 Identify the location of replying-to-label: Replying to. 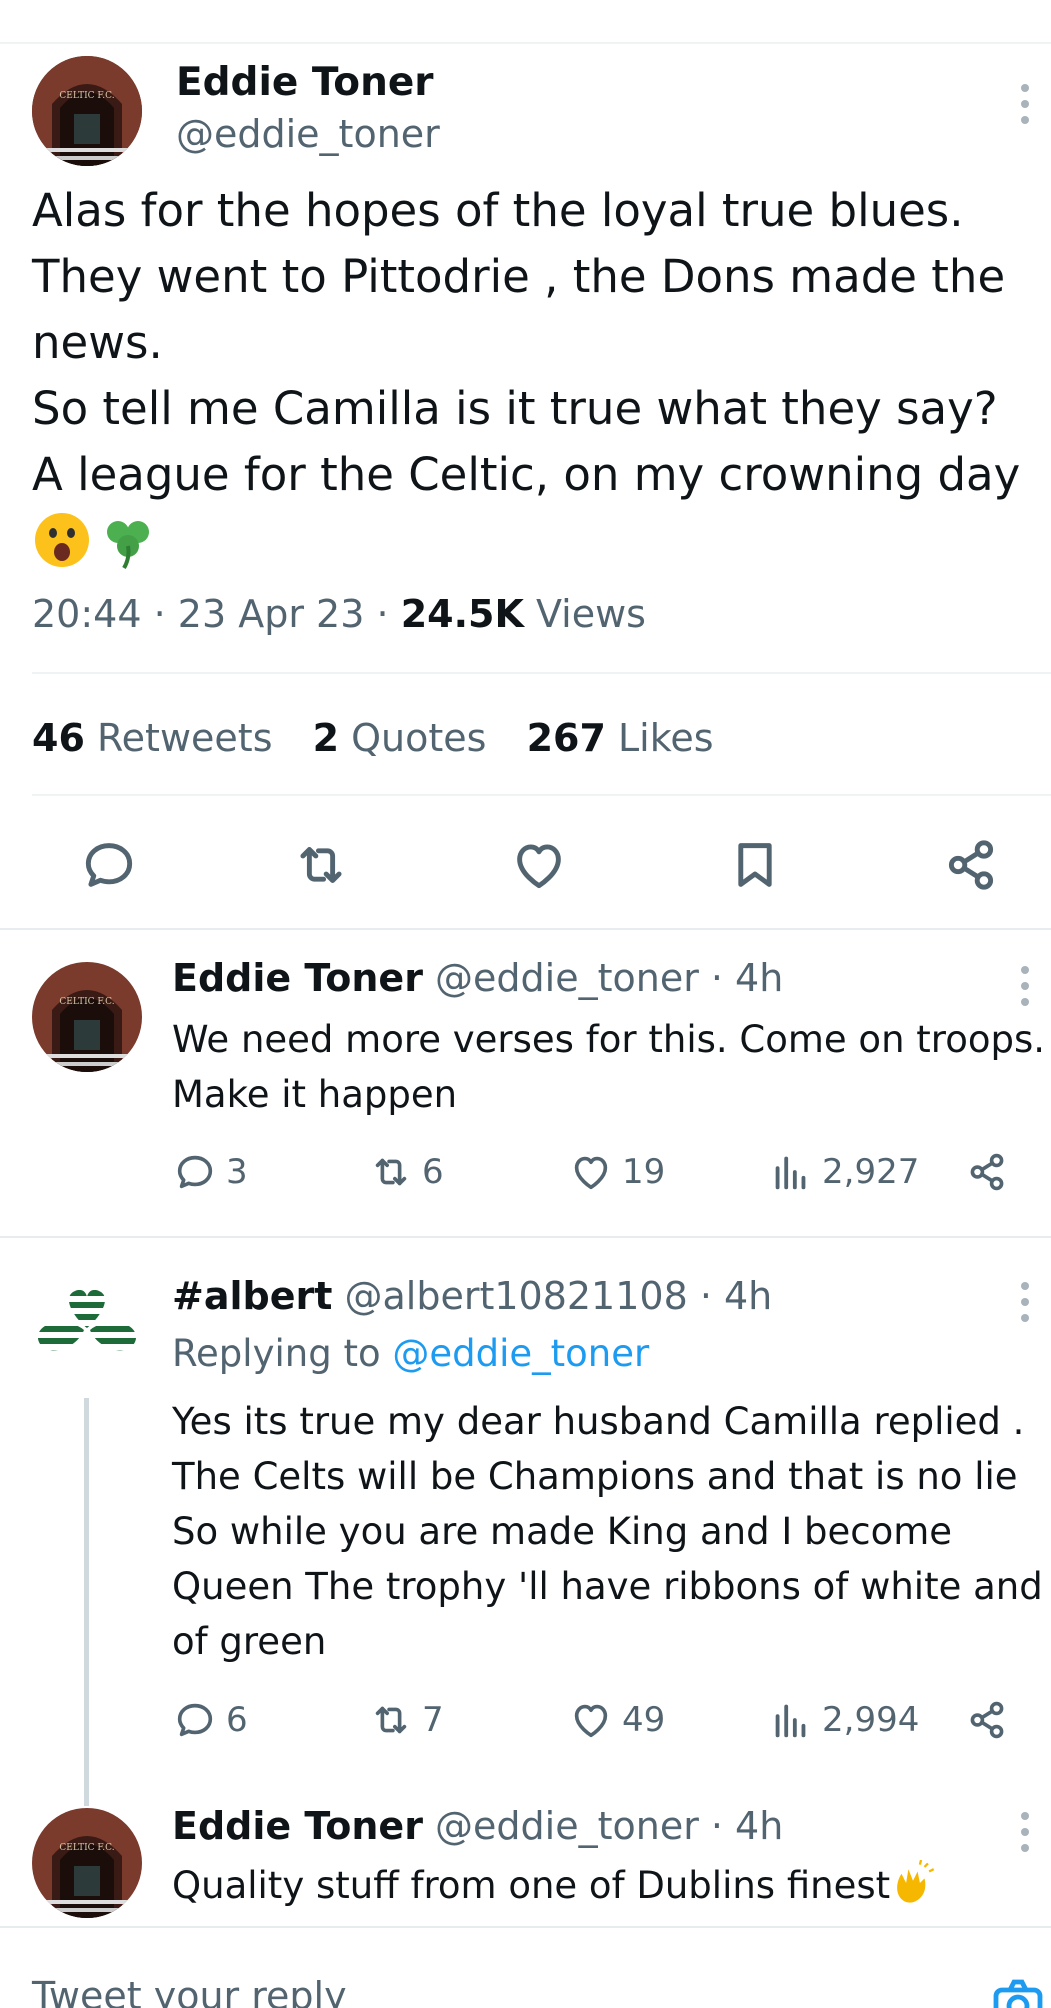
(276, 1353).